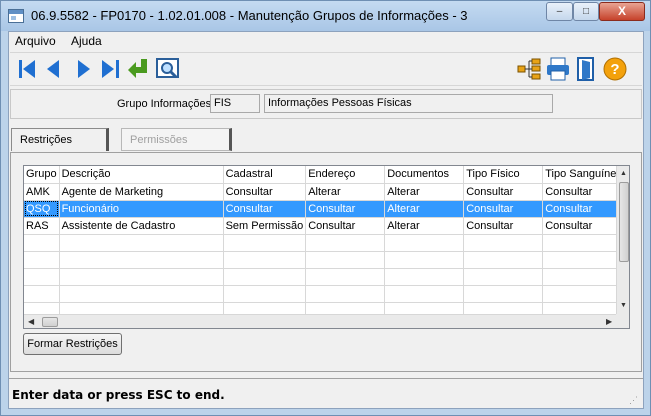 This screenshot has width=651, height=416. What do you see at coordinates (345, 175) in the screenshot?
I see `column-header-endereco: Endereço` at bounding box center [345, 175].